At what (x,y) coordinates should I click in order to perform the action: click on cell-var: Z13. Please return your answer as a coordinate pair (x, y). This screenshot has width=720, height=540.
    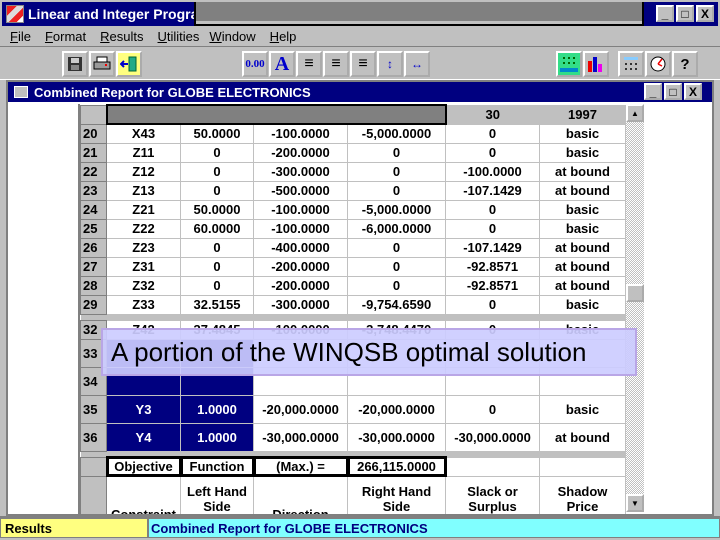
    Looking at the image, I should click on (143, 190).